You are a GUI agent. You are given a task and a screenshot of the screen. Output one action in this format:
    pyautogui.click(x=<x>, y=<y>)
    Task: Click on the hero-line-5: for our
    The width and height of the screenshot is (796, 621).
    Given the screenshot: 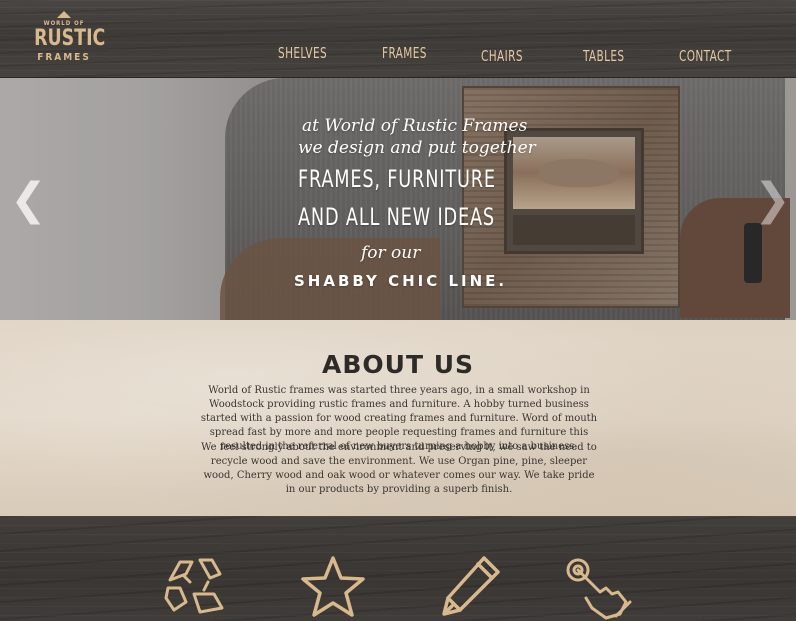 What is the action you would take?
    pyautogui.click(x=391, y=253)
    